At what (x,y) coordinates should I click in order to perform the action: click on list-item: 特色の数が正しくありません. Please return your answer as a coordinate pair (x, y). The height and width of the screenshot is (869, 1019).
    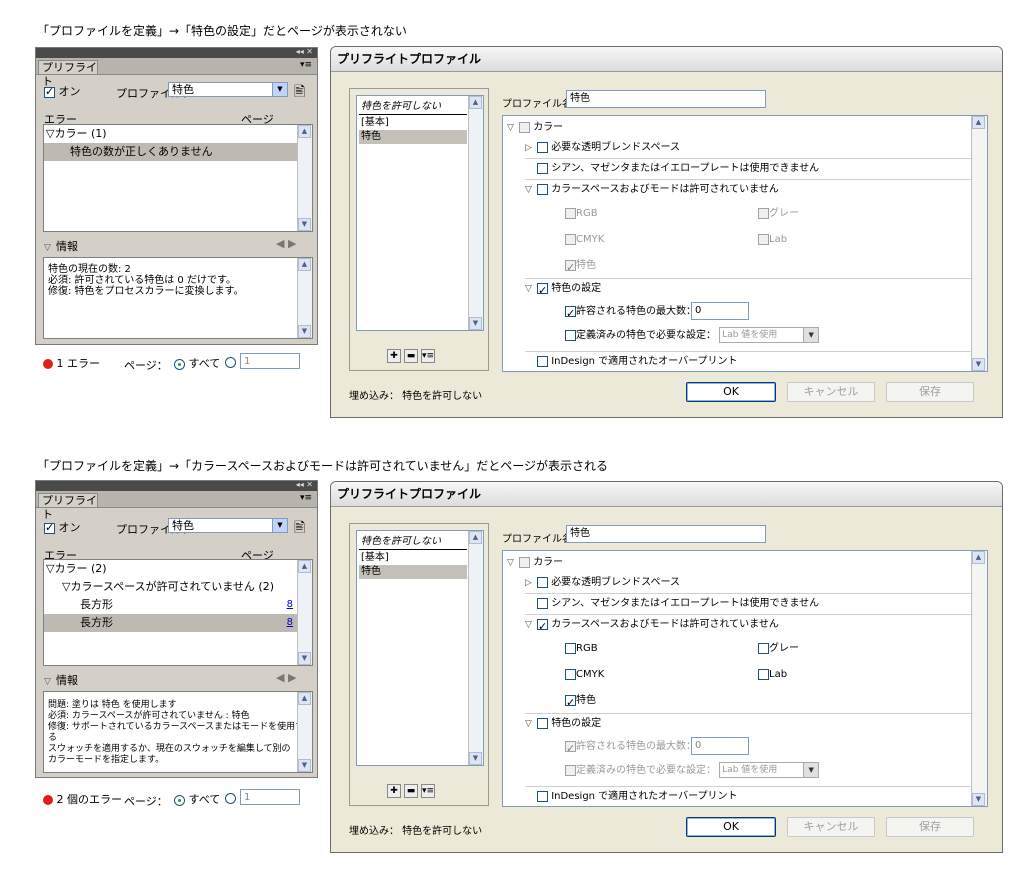
    Looking at the image, I should click on (171, 152).